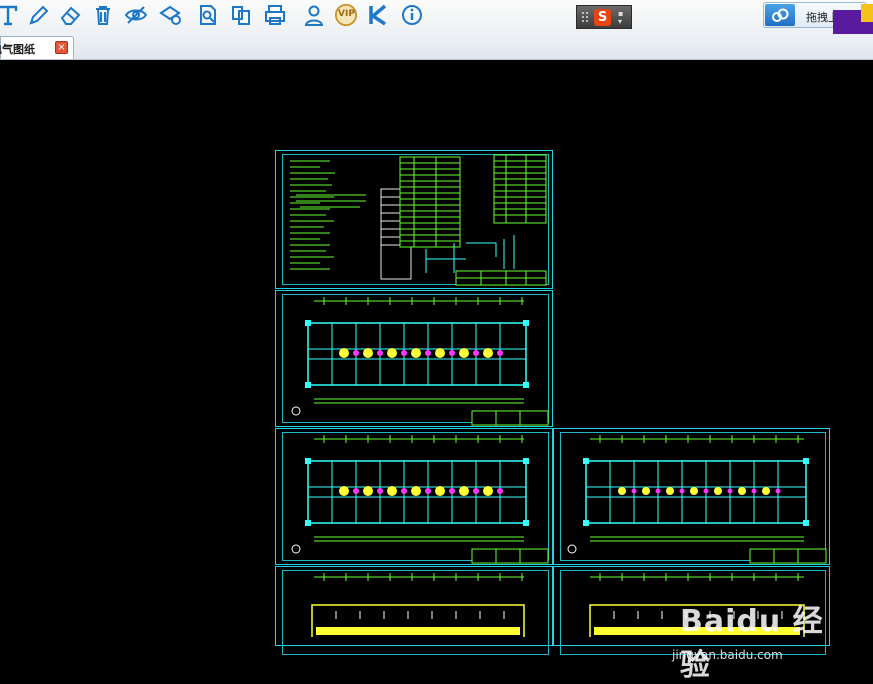 The image size is (873, 684). I want to click on ime-menu-arrow-icon: ▪ ▾, so click(620, 18).